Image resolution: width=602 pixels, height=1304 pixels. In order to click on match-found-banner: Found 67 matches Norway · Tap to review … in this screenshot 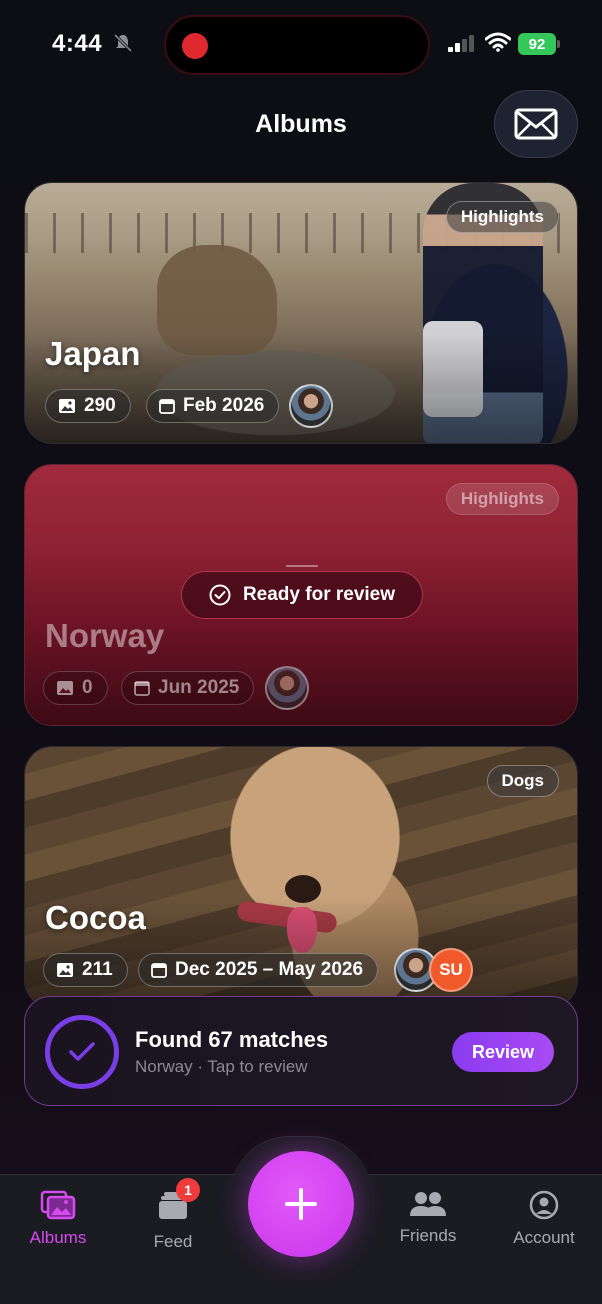, I will do `click(301, 1051)`.